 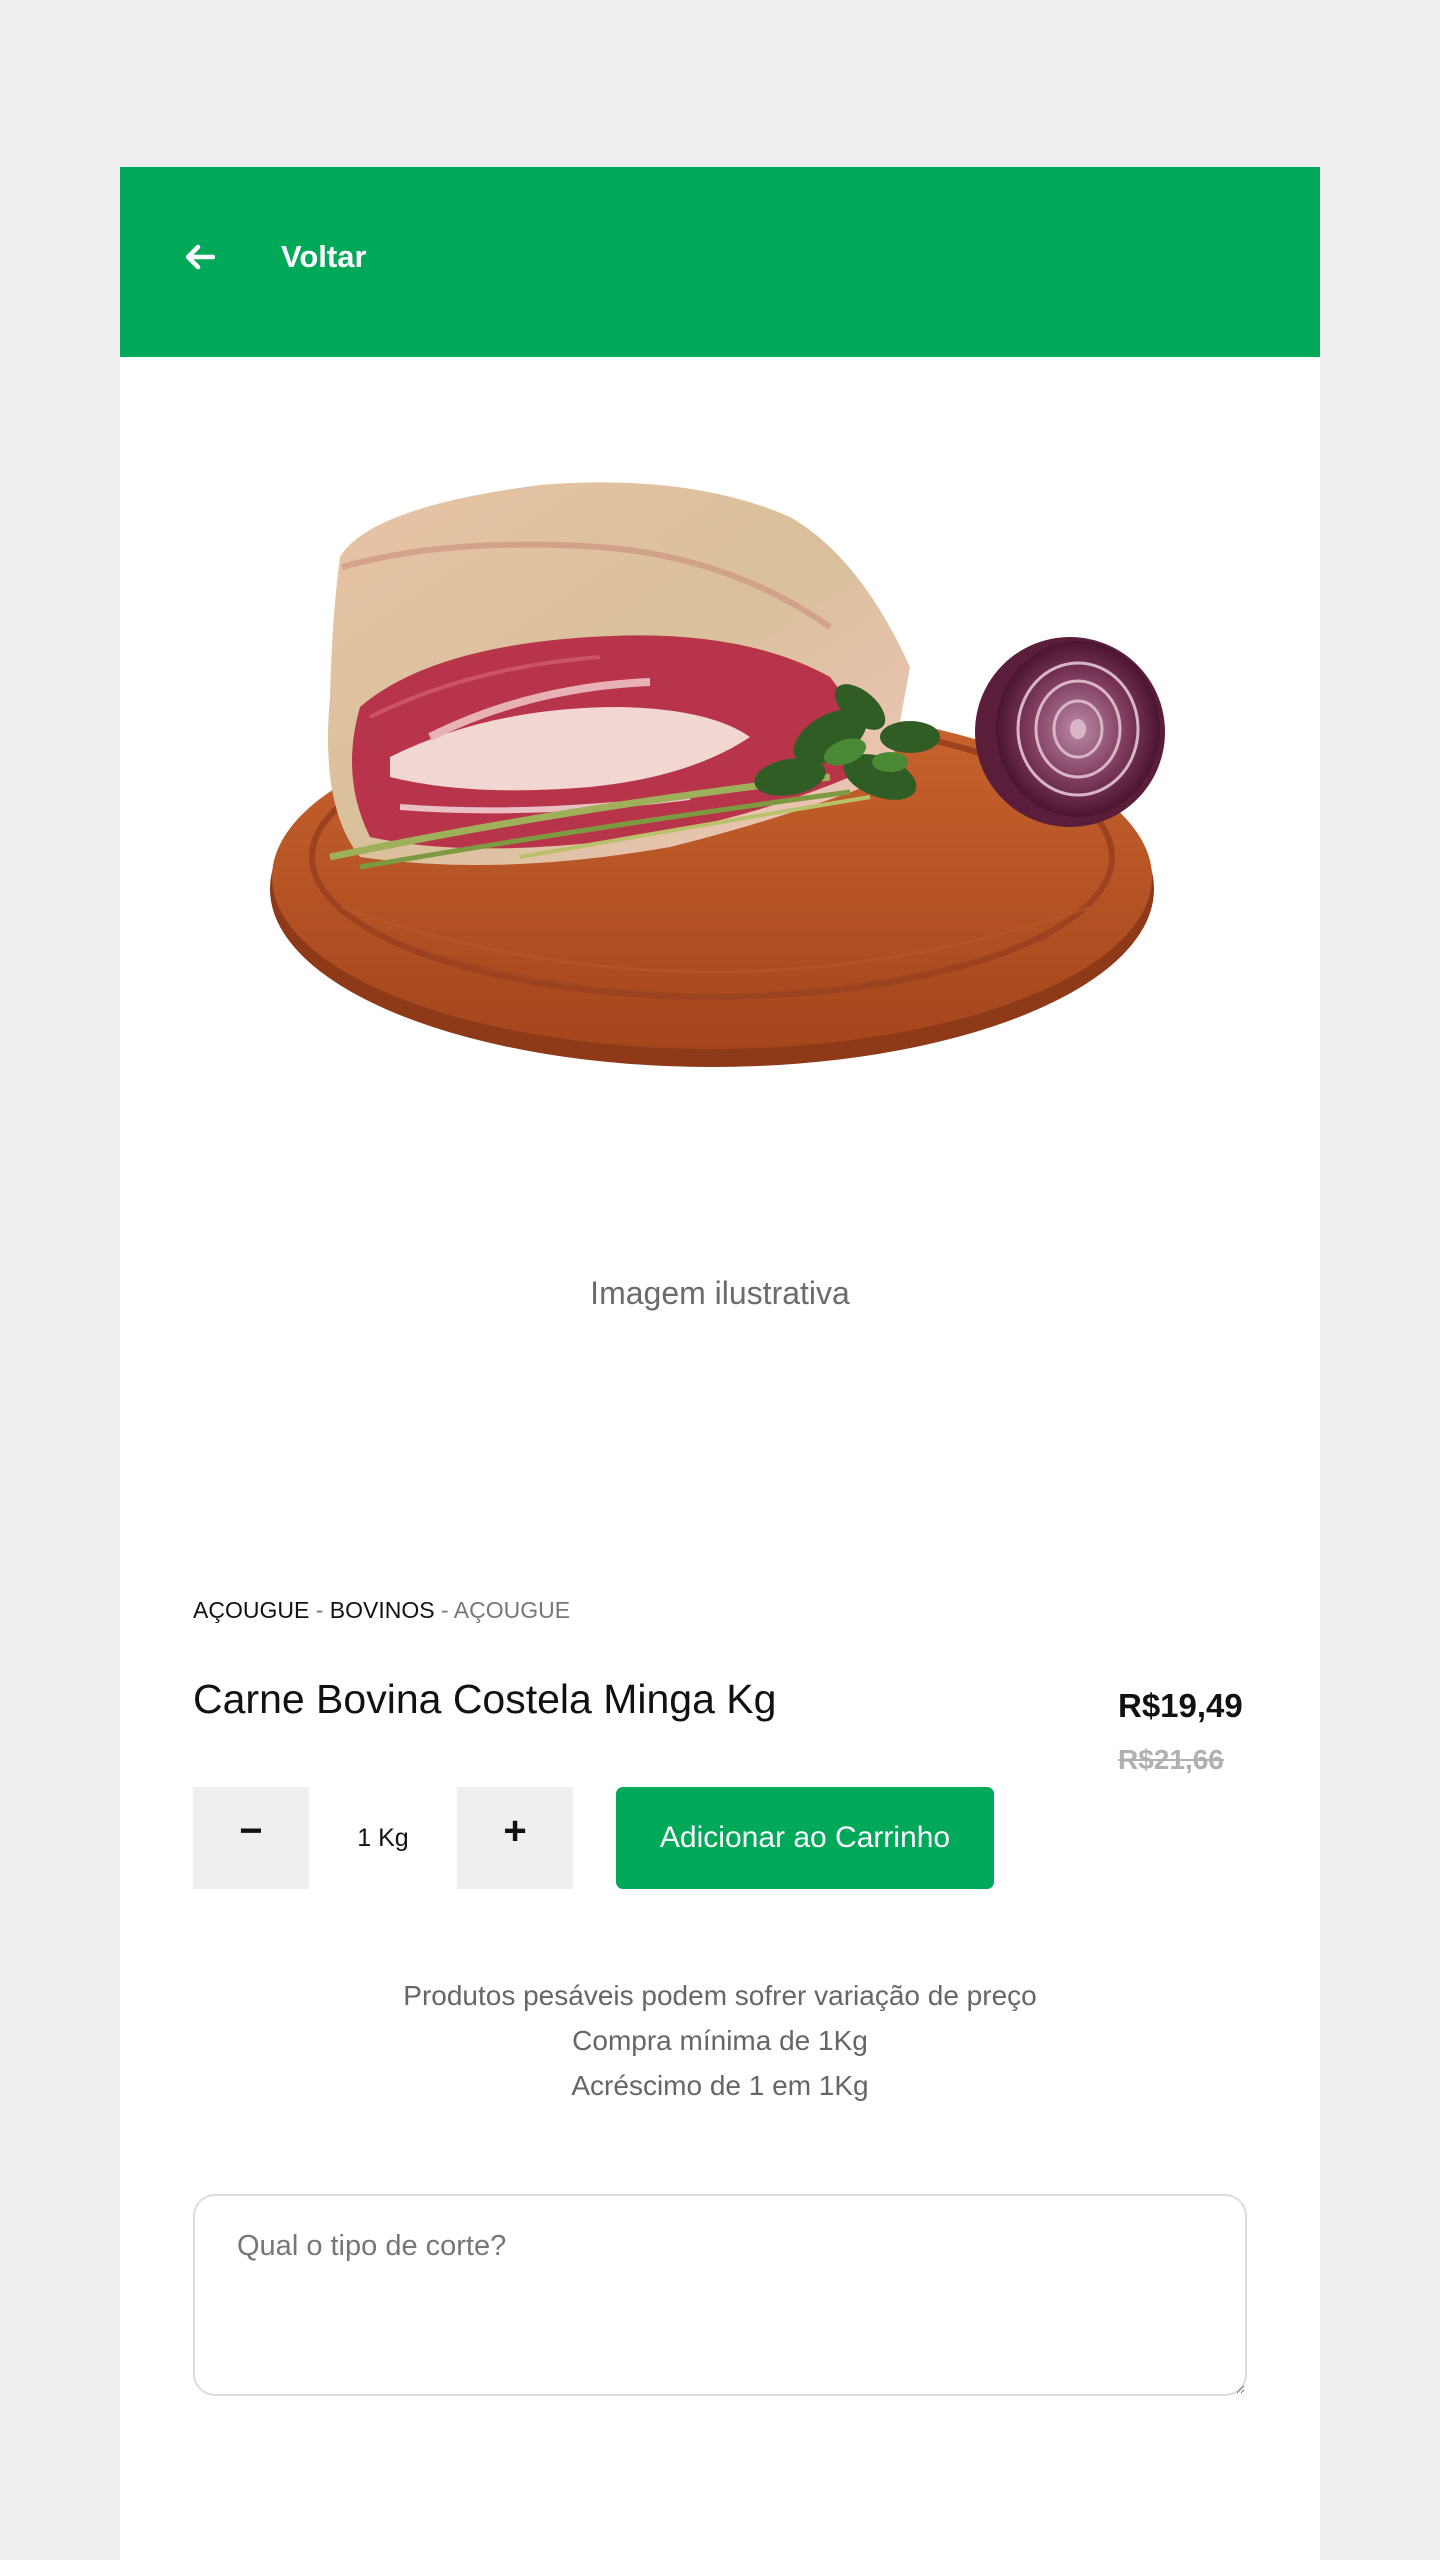 What do you see at coordinates (720, 1293) in the screenshot?
I see `image-caption: Imagem ilustrativa` at bounding box center [720, 1293].